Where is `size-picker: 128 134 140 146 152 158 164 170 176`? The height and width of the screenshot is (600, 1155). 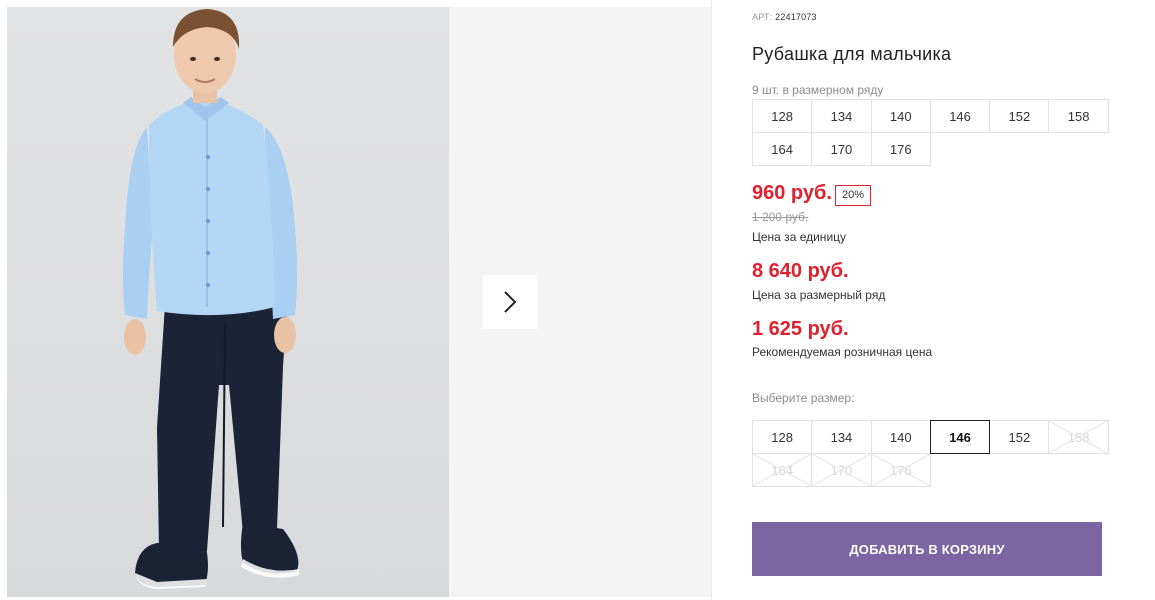 size-picker: 128 134 140 146 152 158 164 170 176 is located at coordinates (930, 453).